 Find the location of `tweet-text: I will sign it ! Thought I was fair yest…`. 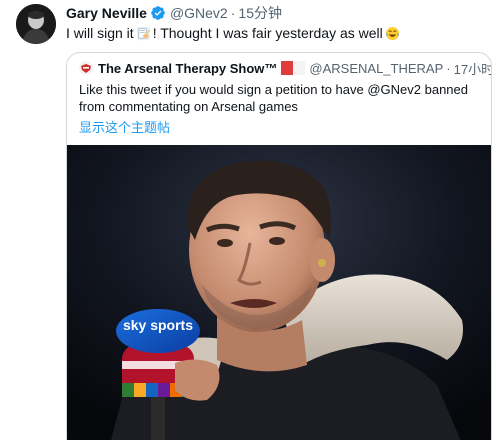

tweet-text: I will sign it ! Thought I was fair yest… is located at coordinates (234, 33).